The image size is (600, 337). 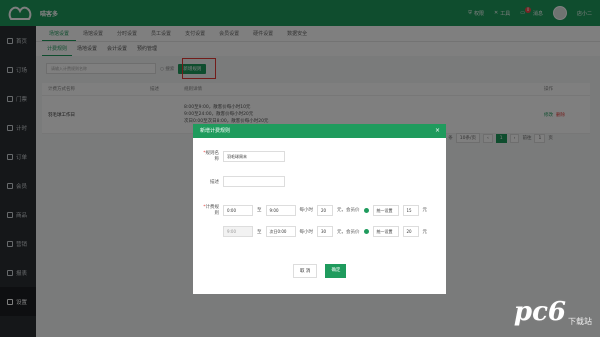 I want to click on name-row: *规则名称 羽毛球周末, so click(x=242, y=156).